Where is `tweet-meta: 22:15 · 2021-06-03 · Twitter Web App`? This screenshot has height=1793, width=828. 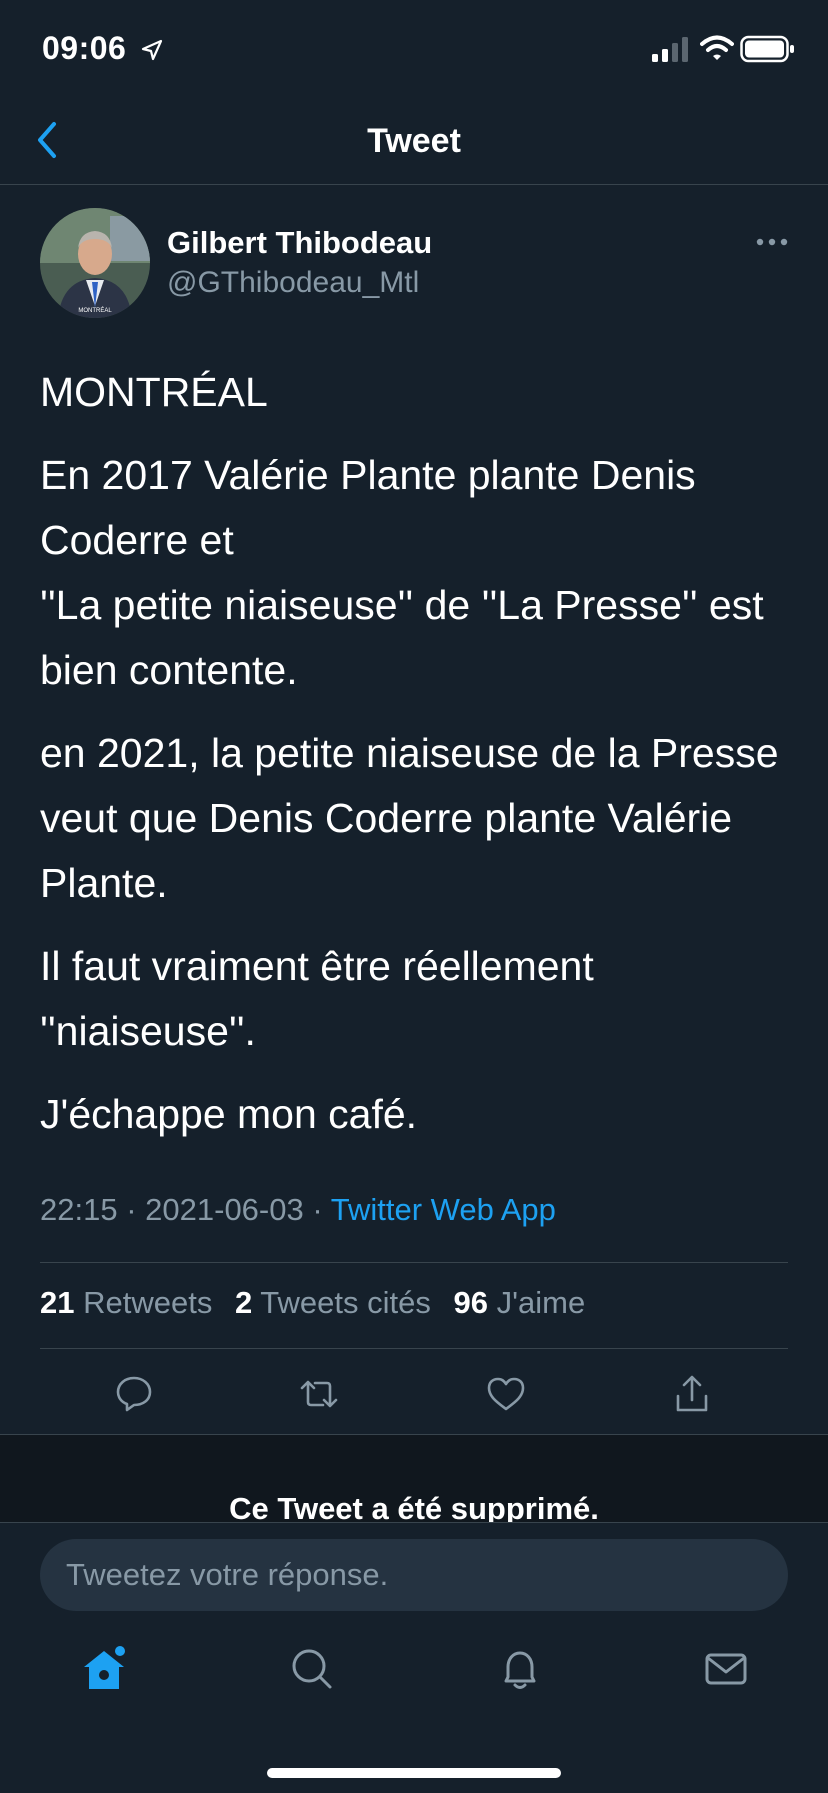
tweet-meta: 22:15 · 2021-06-03 · Twitter Web App is located at coordinates (298, 1210).